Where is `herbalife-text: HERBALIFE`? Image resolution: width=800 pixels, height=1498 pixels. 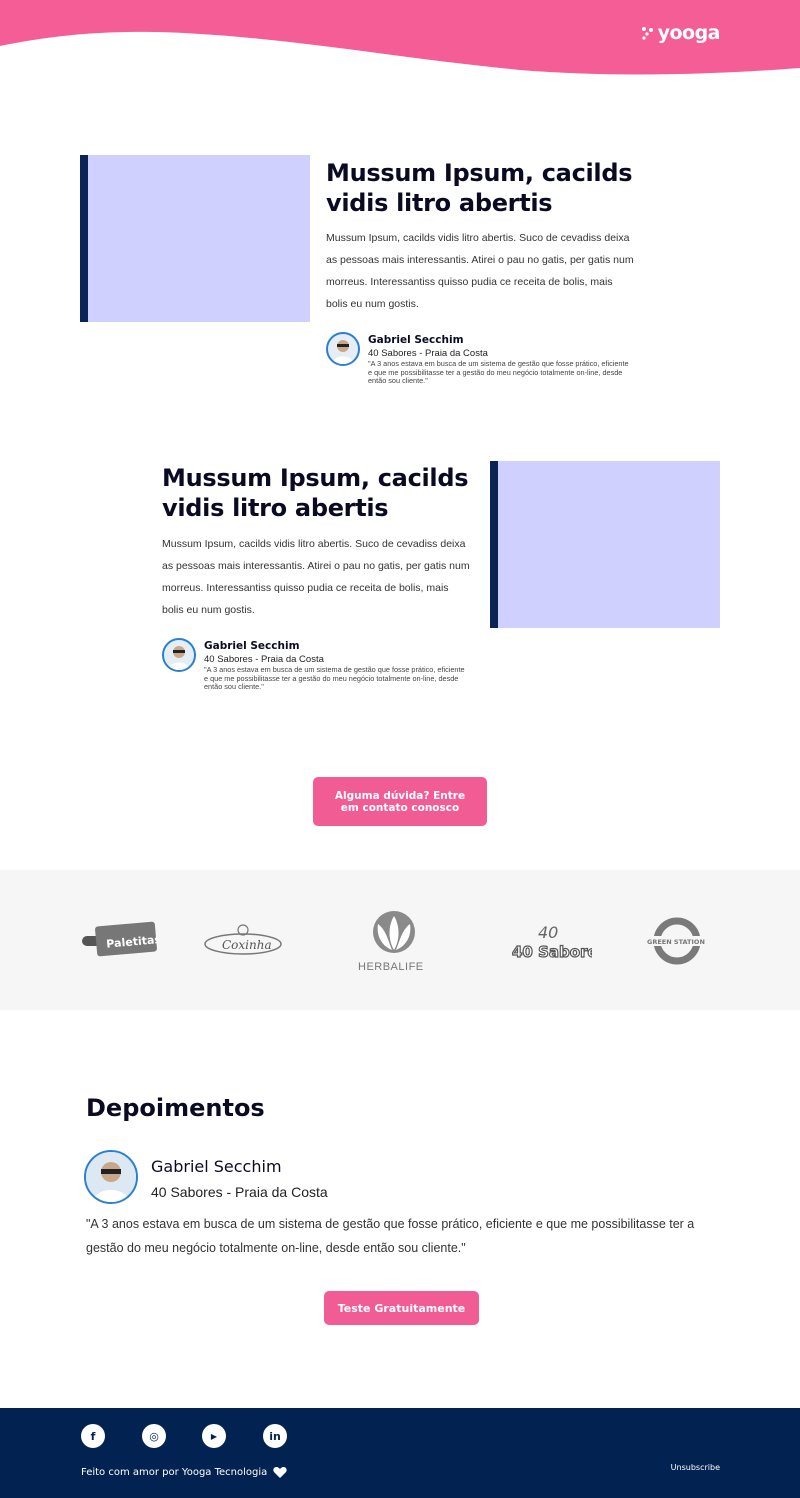
herbalife-text: HERBALIFE is located at coordinates (391, 966).